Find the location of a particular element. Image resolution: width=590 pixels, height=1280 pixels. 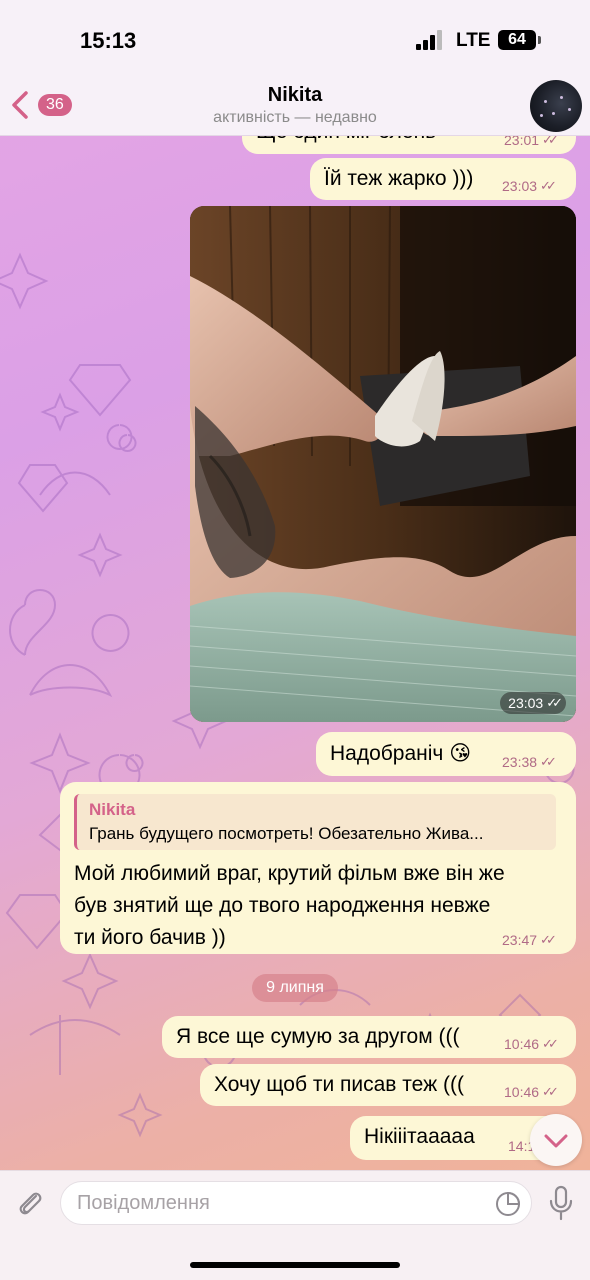

message-line: був знятий ще до твого народження невже is located at coordinates (282, 905).